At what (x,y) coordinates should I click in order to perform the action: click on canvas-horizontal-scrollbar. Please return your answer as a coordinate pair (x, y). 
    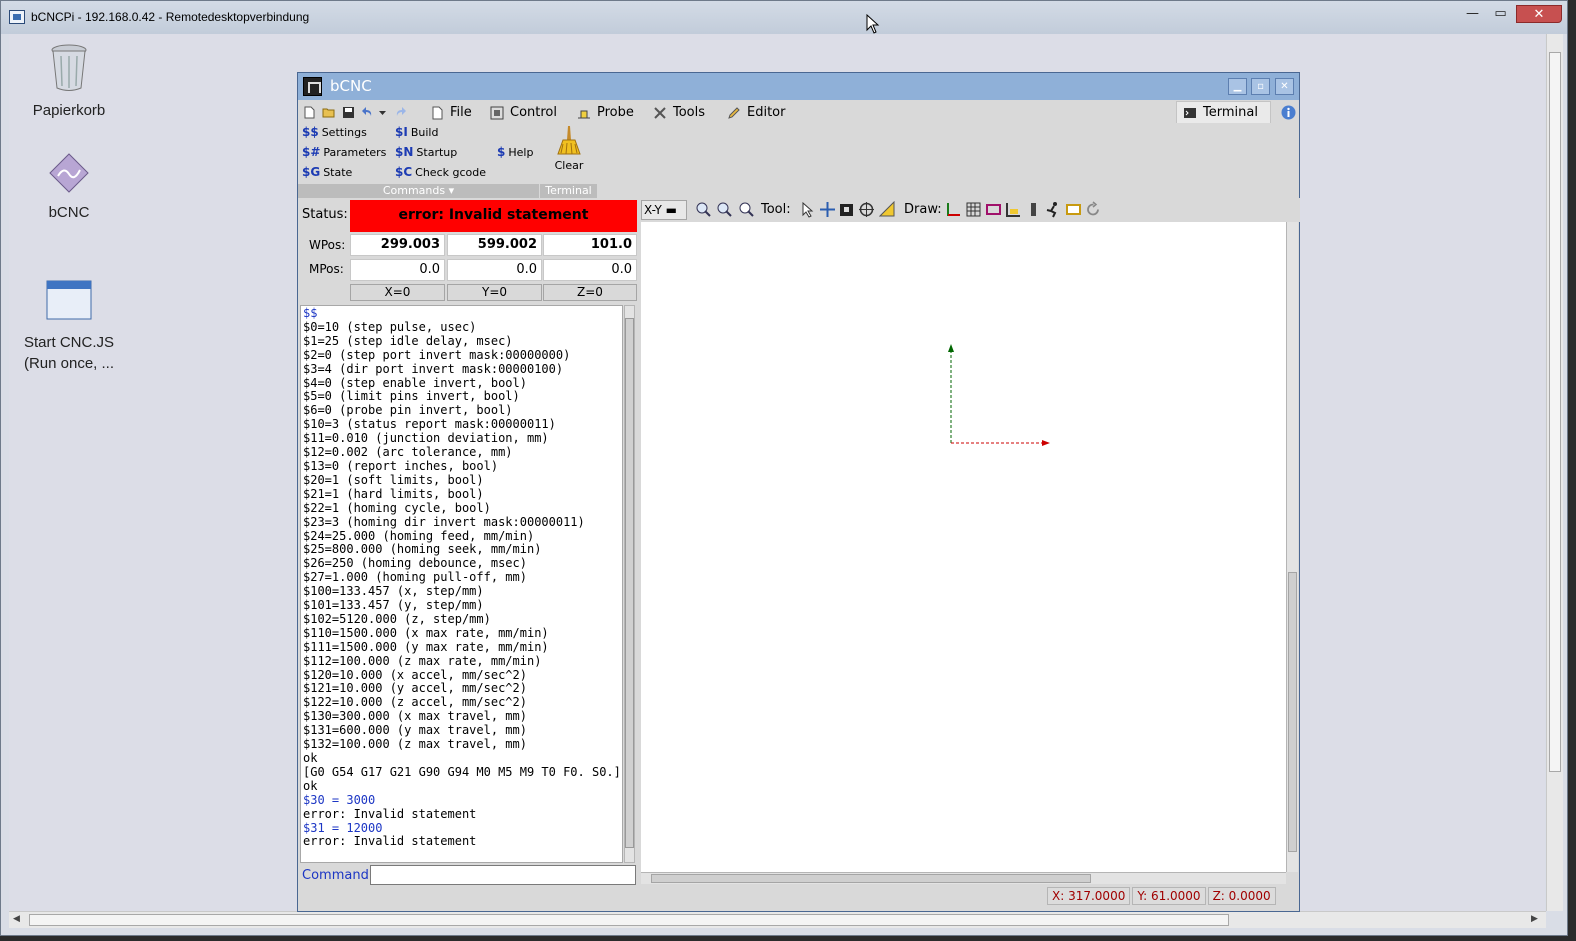
    Looking at the image, I should click on (963, 878).